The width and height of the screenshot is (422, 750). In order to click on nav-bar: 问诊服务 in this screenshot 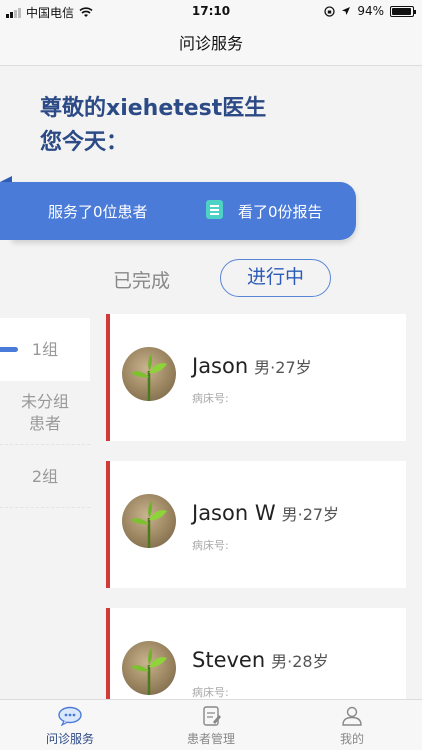, I will do `click(211, 44)`.